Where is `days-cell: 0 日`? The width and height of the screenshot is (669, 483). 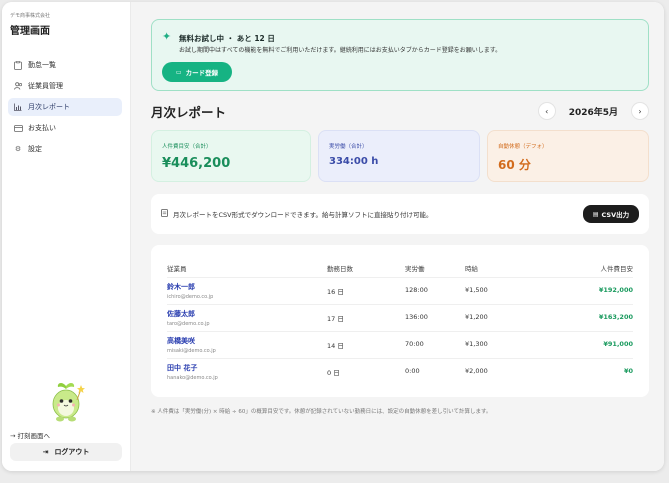 days-cell: 0 日 is located at coordinates (333, 373).